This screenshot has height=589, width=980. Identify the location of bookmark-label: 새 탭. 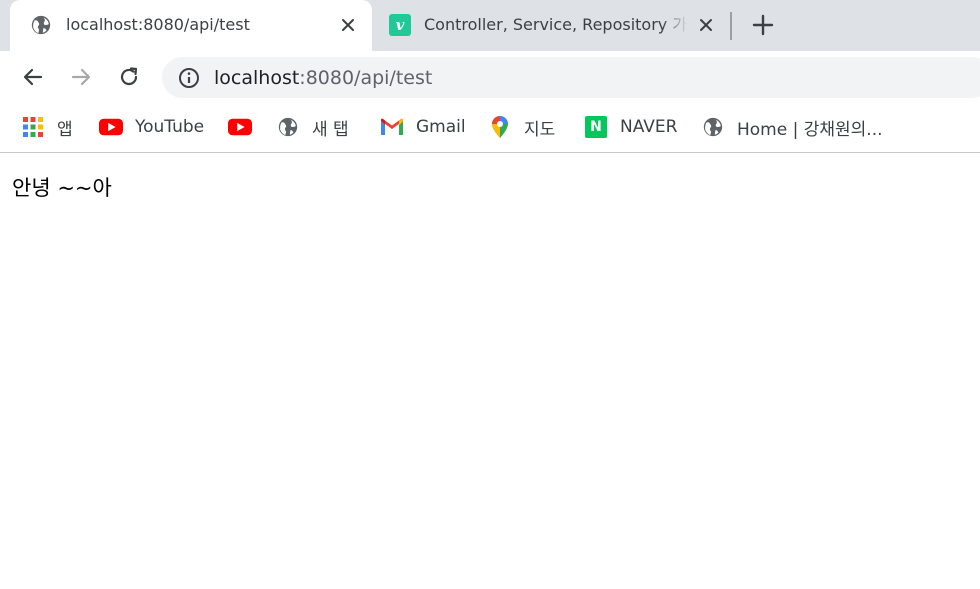
(330, 129).